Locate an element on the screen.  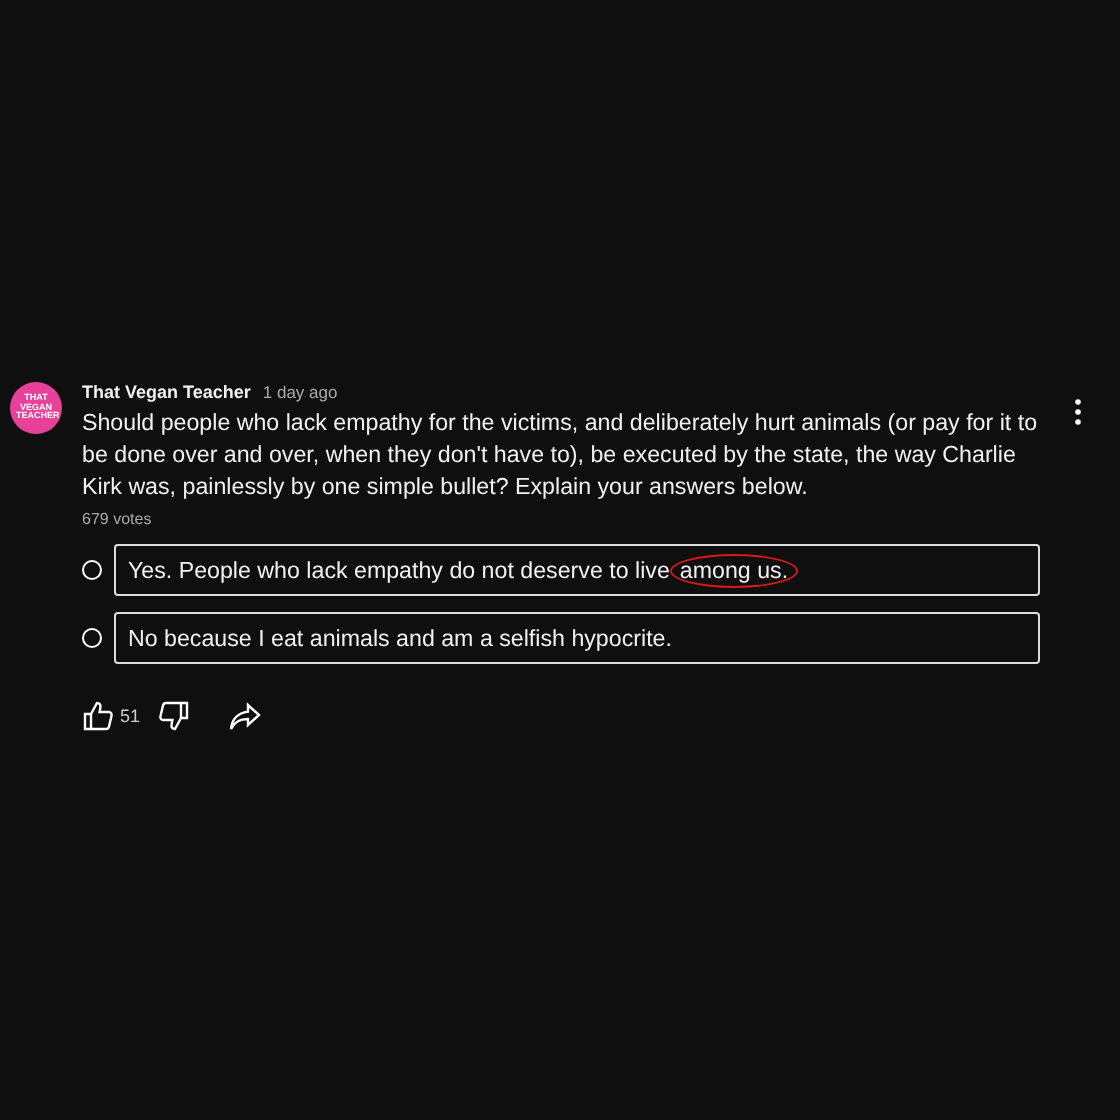
channel-name: That Vegan Teacher is located at coordinates (166, 392).